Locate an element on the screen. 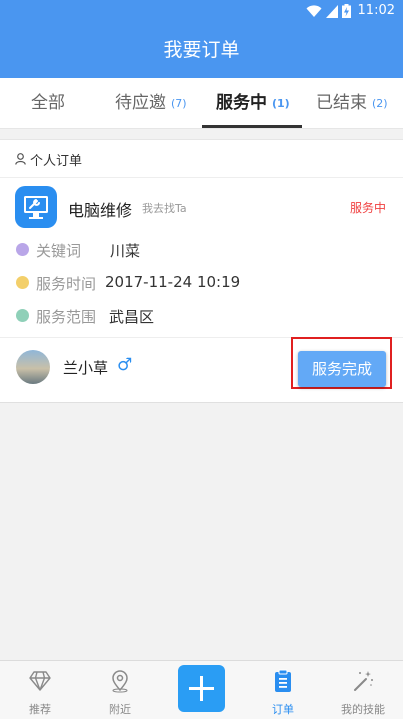 This screenshot has height=719, width=403. keyword-value: 川菜 is located at coordinates (125, 251).